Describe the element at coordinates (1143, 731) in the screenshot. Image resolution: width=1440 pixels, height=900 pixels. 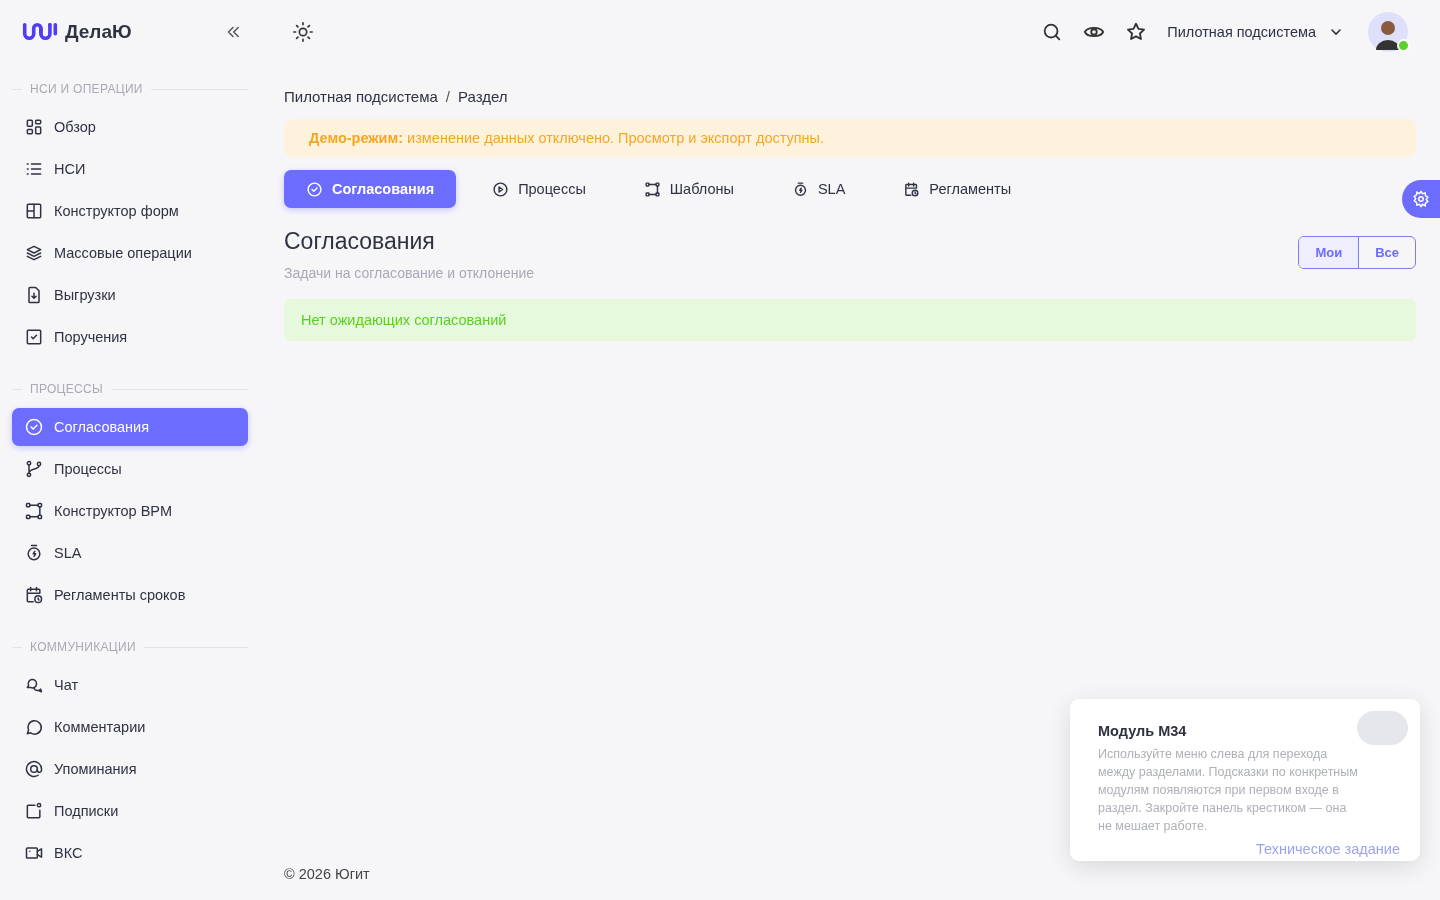
I see `hint-title: Модуль М34` at that location.